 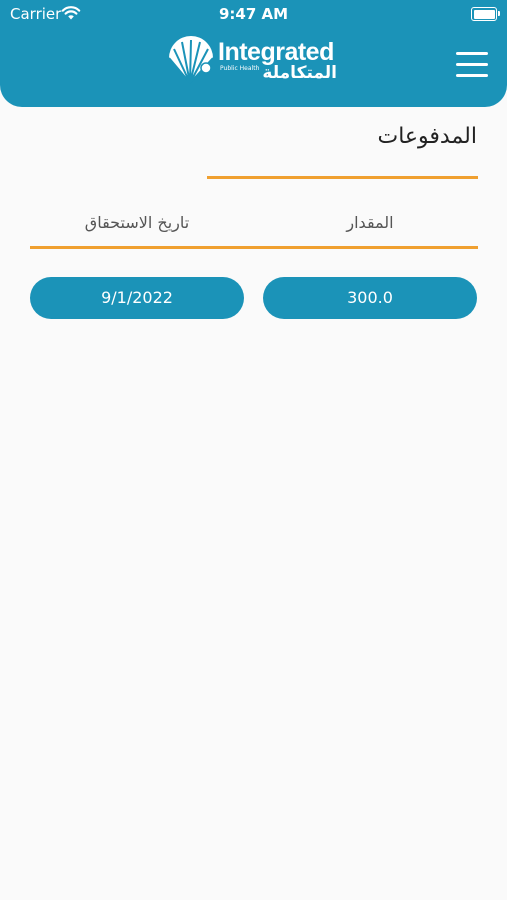 I want to click on title-underline, so click(x=342, y=177).